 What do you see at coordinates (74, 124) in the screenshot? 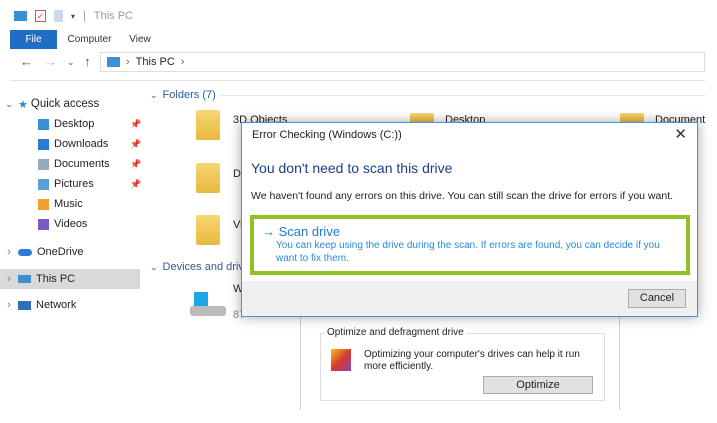
I see `sidebar-item-label: Desktop` at bounding box center [74, 124].